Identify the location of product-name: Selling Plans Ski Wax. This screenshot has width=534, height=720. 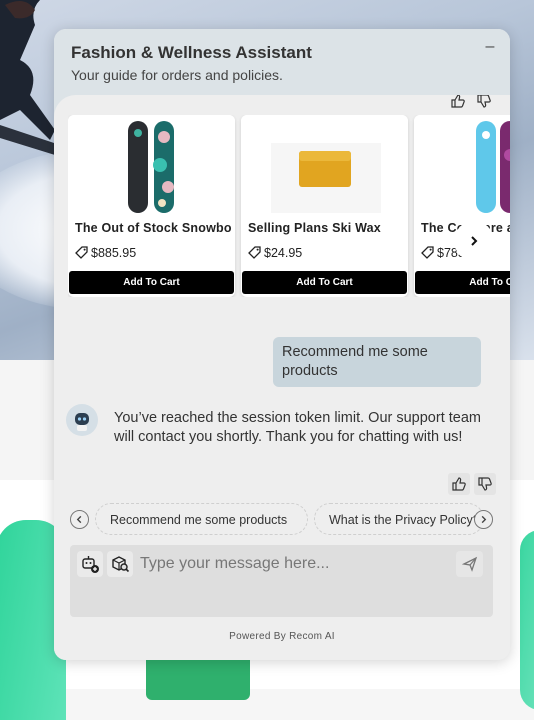
(314, 228).